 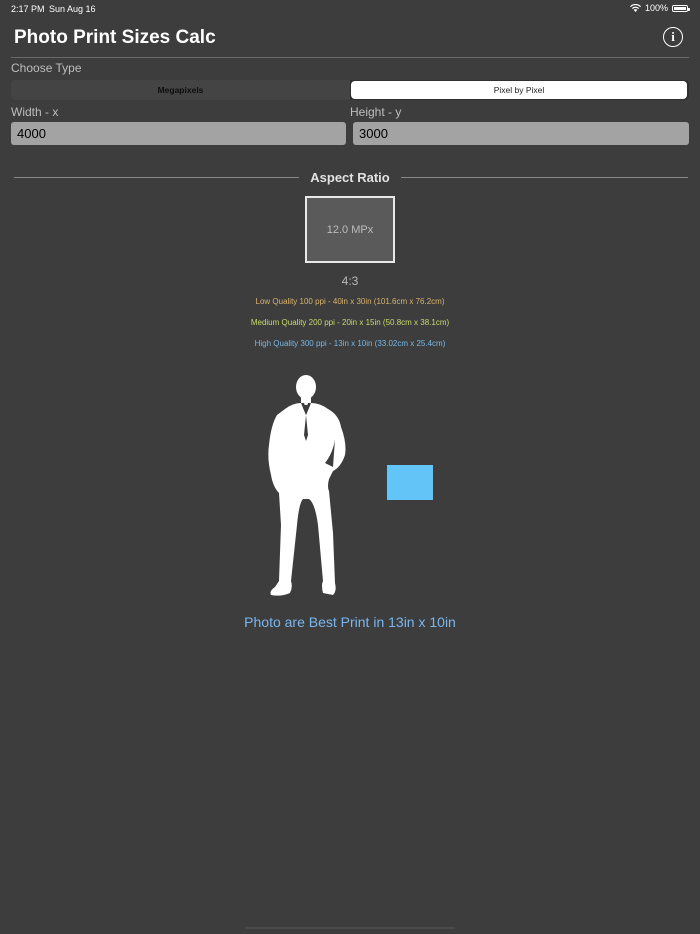 What do you see at coordinates (180, 90) in the screenshot?
I see `segment-megapixels: Megapixels` at bounding box center [180, 90].